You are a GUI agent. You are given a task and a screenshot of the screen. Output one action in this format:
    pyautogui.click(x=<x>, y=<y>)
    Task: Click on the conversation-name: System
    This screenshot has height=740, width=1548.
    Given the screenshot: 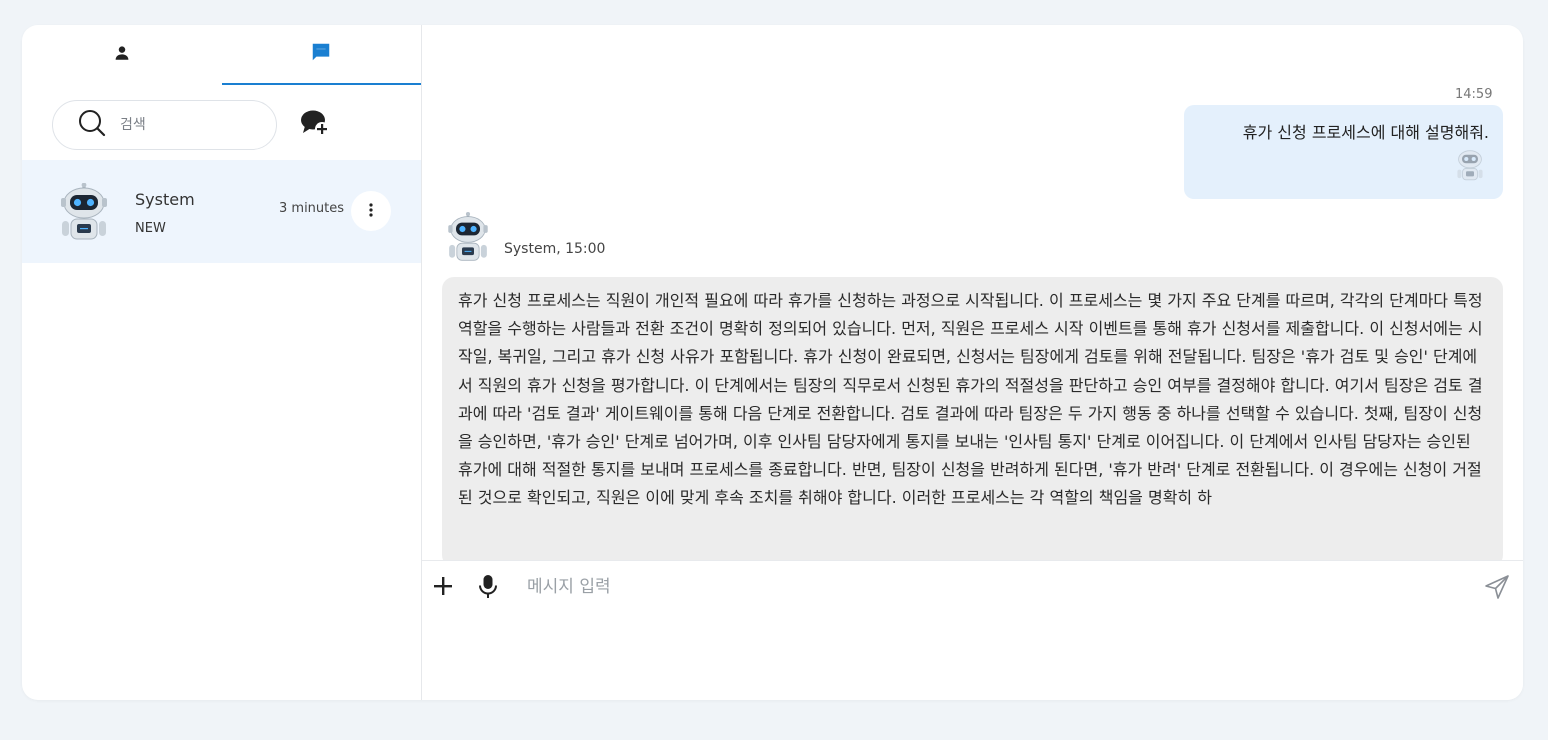 What is the action you would take?
    pyautogui.click(x=165, y=199)
    